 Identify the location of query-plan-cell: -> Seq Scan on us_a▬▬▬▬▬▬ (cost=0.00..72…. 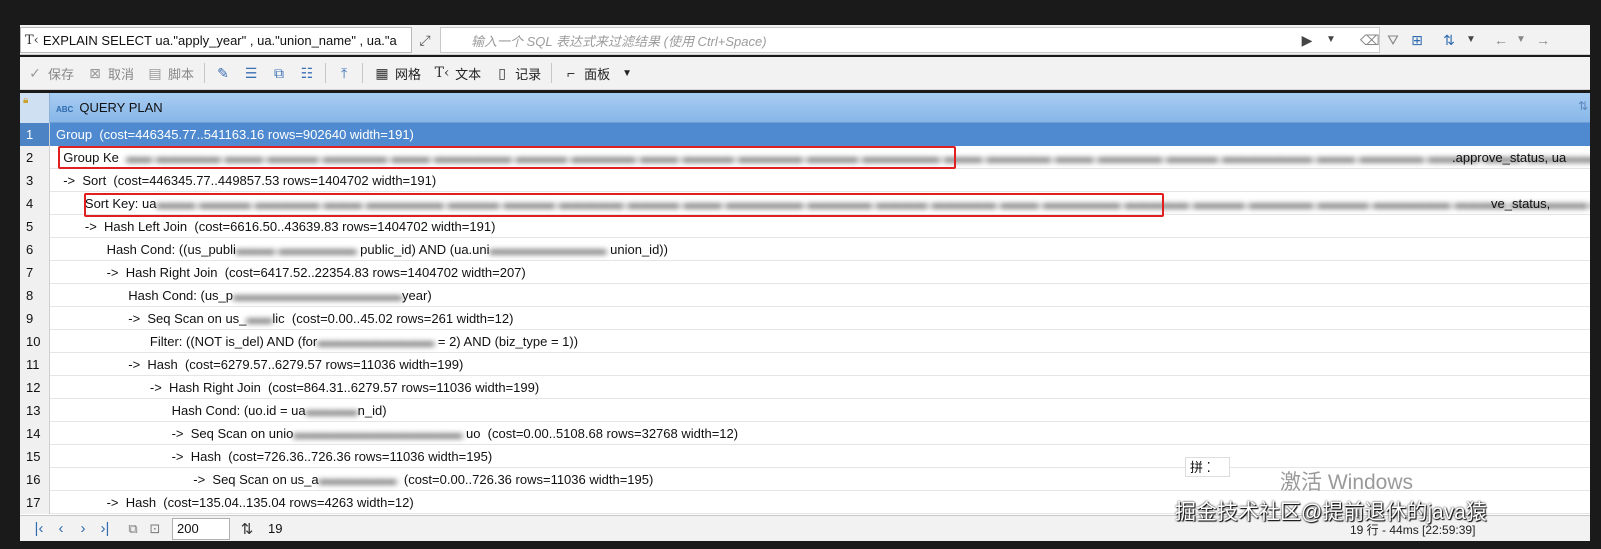
(354, 479).